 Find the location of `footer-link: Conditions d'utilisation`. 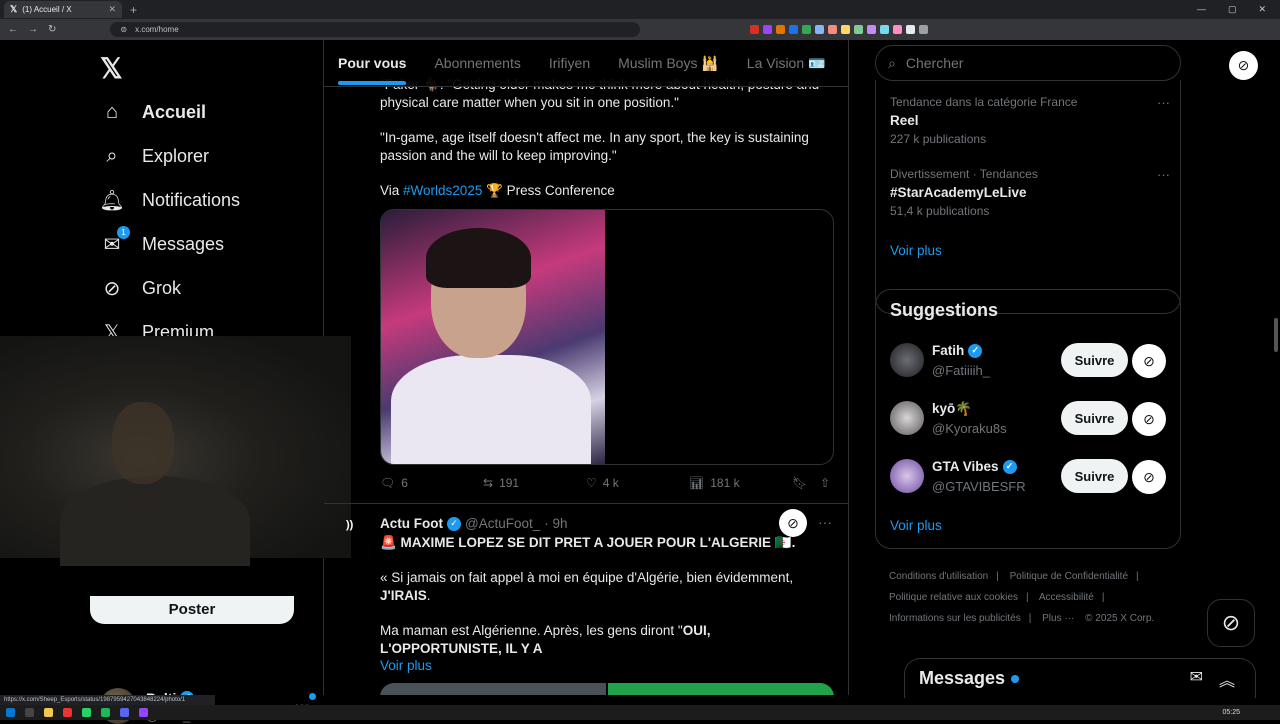

footer-link: Conditions d'utilisation is located at coordinates (938, 576).